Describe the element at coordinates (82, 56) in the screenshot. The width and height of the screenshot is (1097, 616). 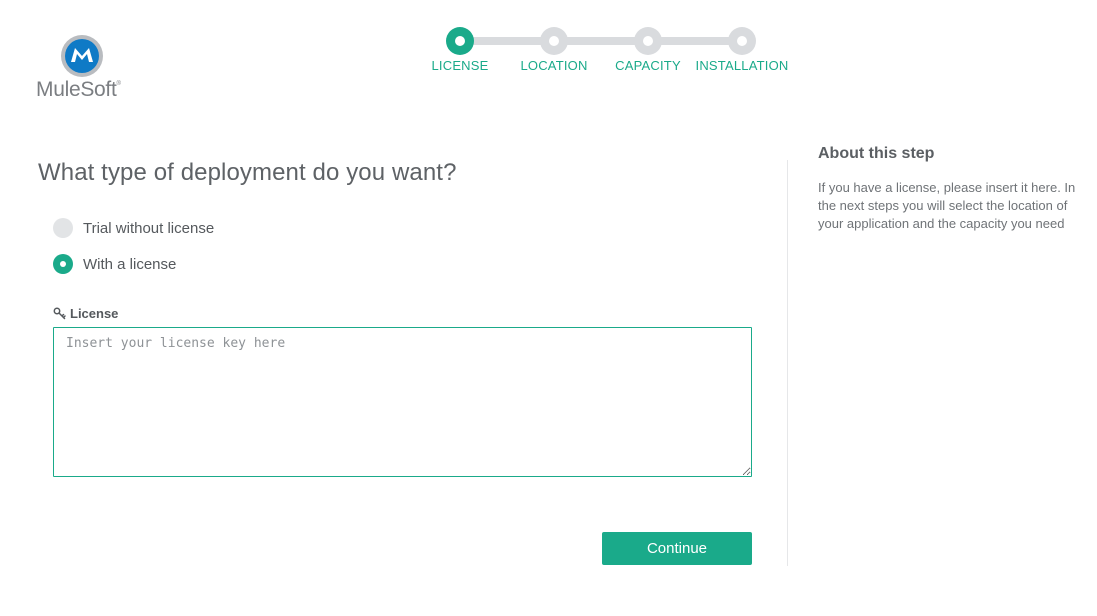
I see `mulesoft-mark-icon` at that location.